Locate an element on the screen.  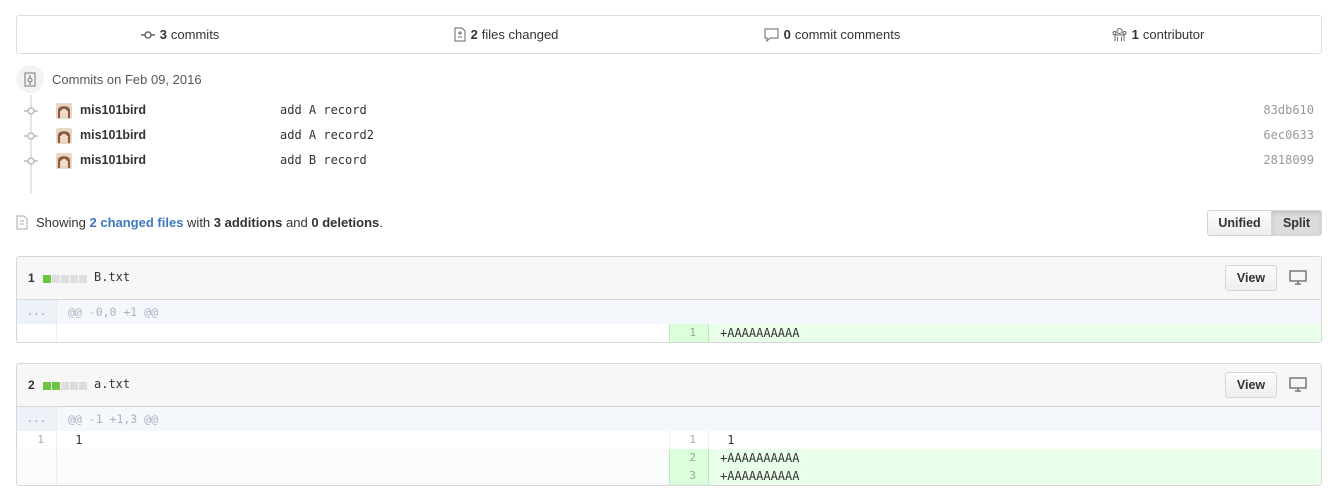
file-change-count: 2 is located at coordinates (31, 385).